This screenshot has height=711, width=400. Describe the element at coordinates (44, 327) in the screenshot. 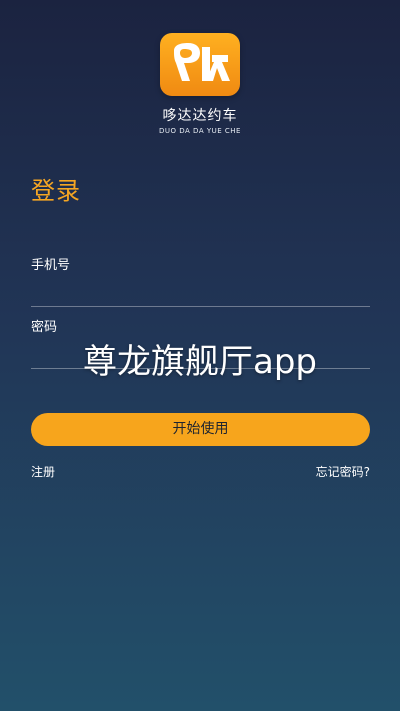

I see `password-label: 密码` at that location.